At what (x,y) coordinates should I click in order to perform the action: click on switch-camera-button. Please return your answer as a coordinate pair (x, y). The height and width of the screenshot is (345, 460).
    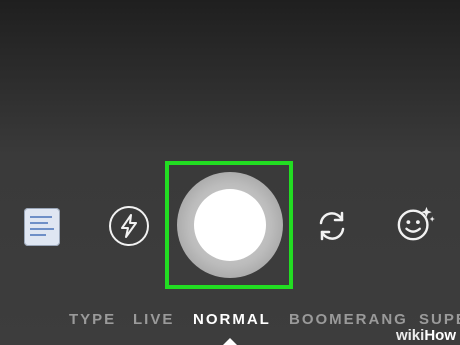
    Looking at the image, I should click on (332, 226).